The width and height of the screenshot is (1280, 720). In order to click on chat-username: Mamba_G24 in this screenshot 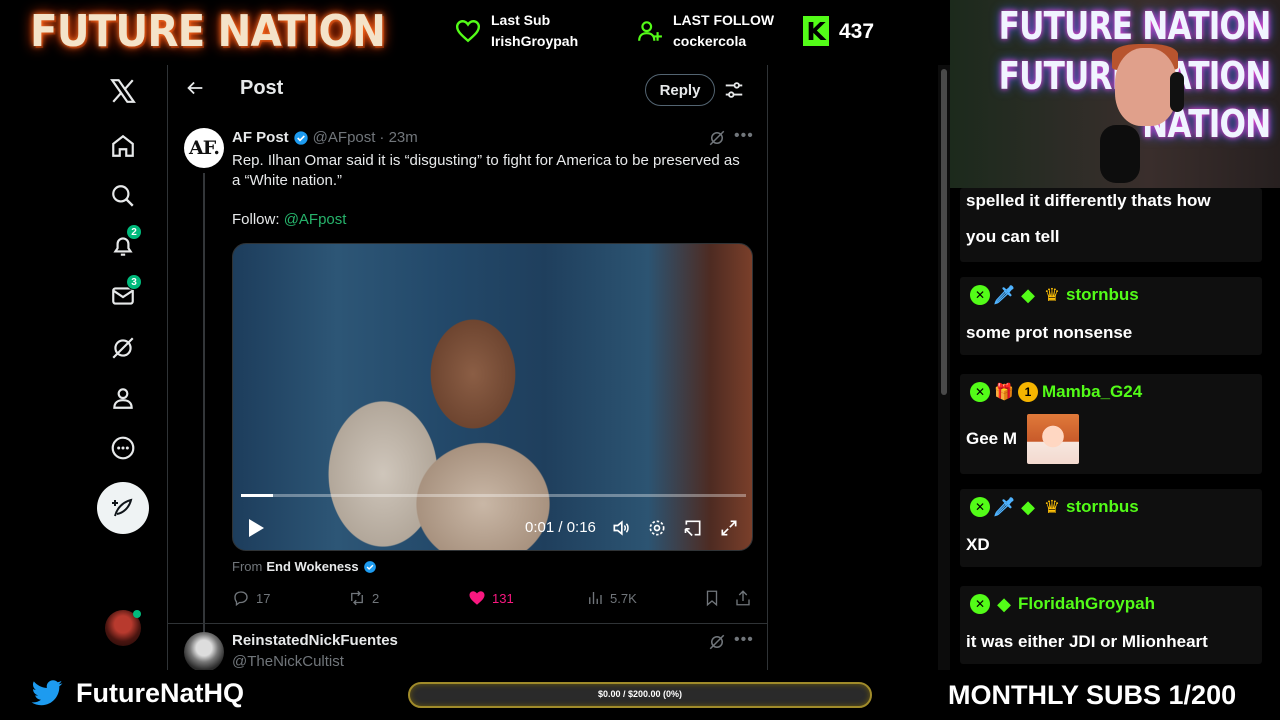, I will do `click(1092, 392)`.